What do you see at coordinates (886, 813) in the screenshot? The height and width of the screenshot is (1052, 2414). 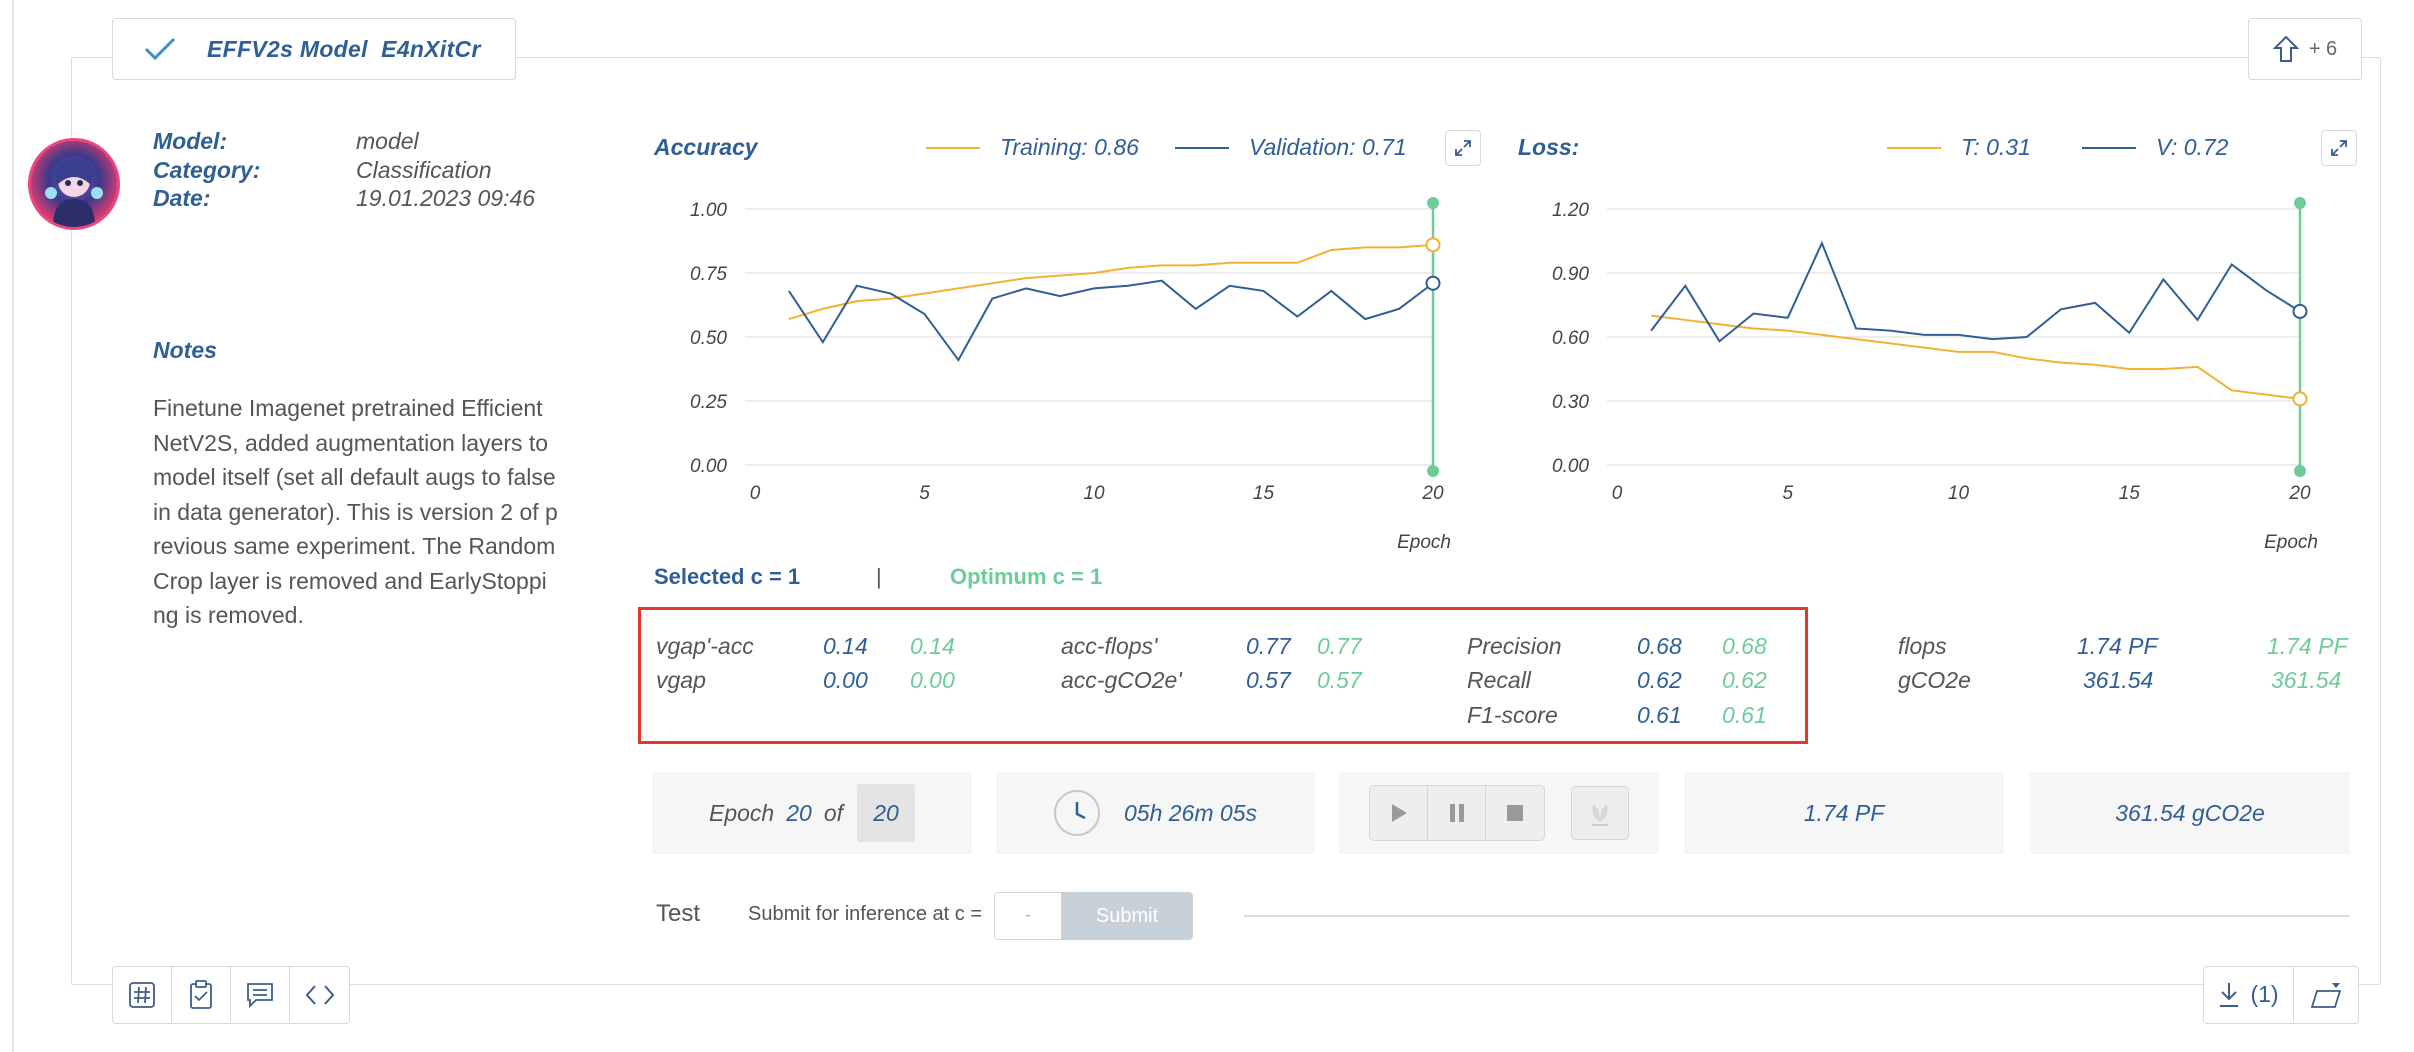 I see `epoch-total-input: 20` at bounding box center [886, 813].